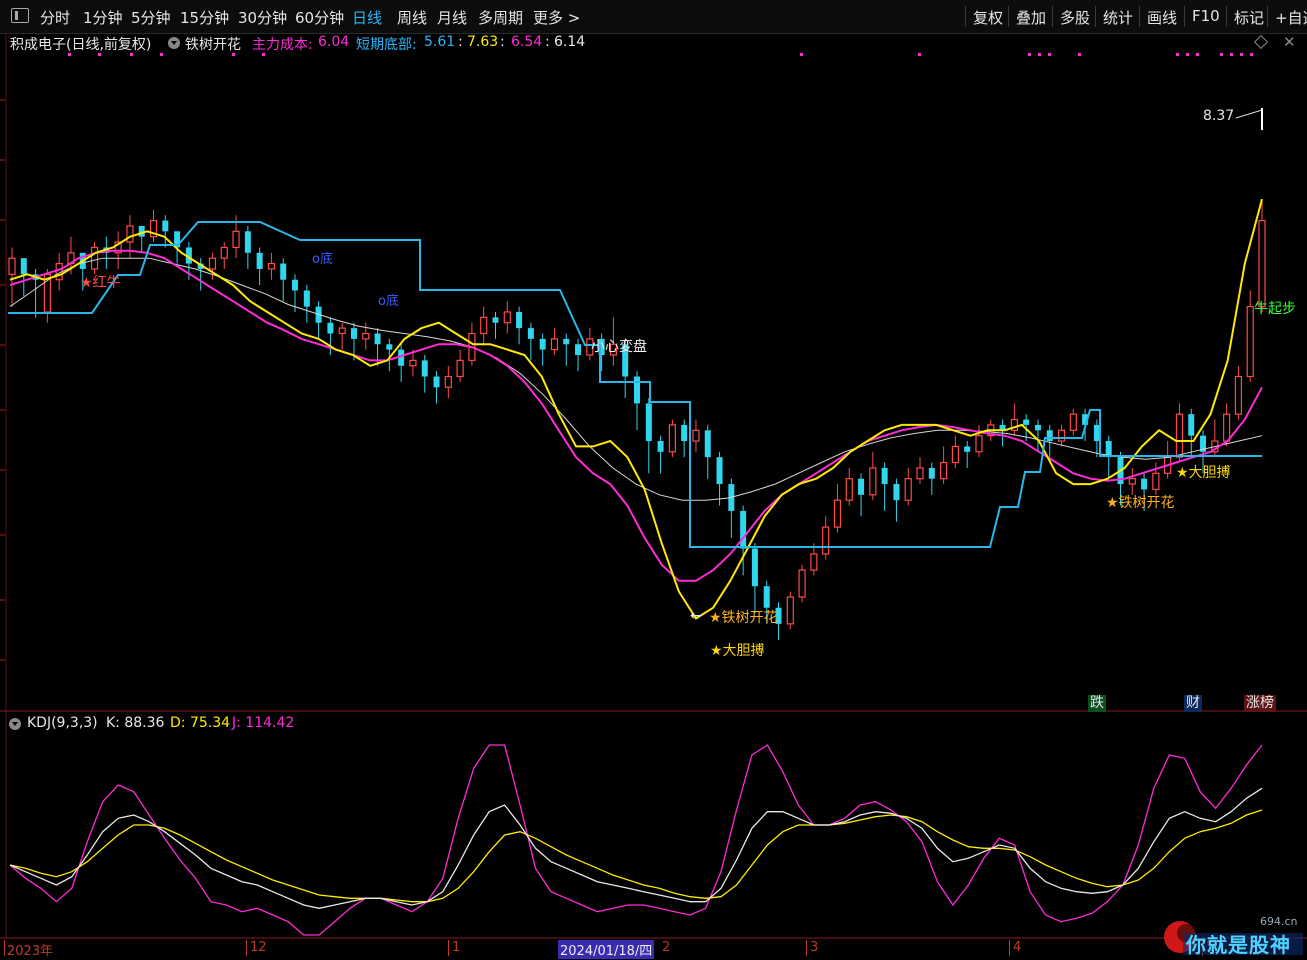  I want to click on signal-tiehua-1: ★铁树开花, so click(743, 618).